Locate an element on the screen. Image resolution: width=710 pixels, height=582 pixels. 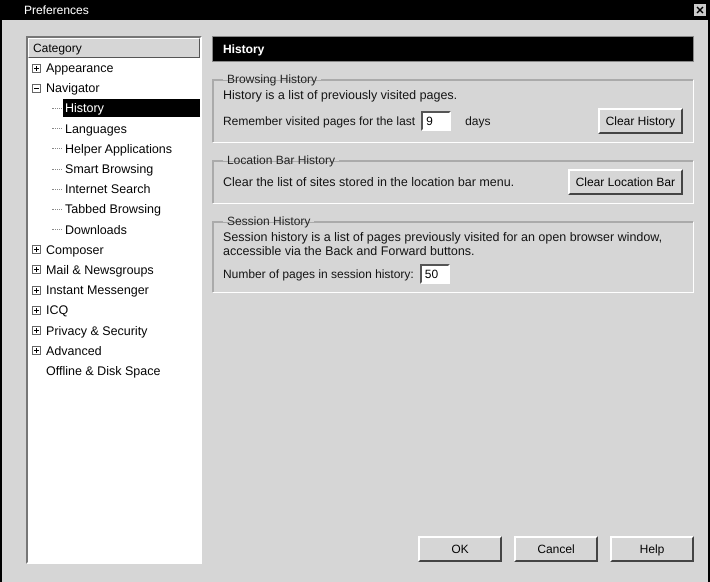
clear-button: Clear Location Bar is located at coordinates (625, 182).